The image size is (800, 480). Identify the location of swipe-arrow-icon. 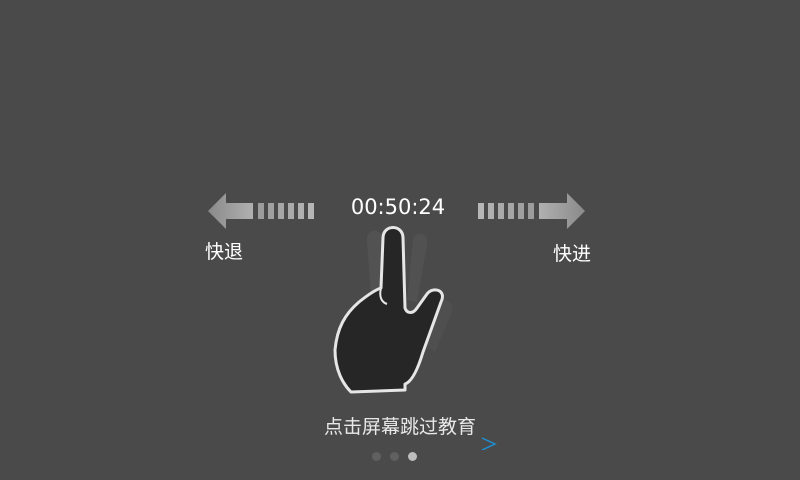
(398, 443).